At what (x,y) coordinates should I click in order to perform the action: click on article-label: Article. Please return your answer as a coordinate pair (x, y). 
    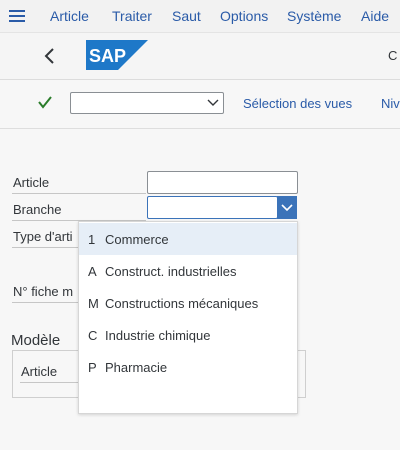
    Looking at the image, I should click on (31, 182).